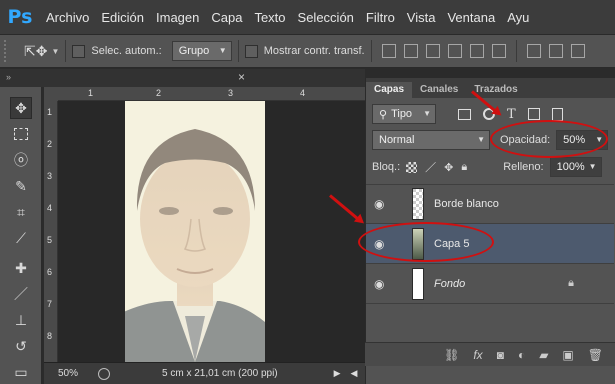  Describe the element at coordinates (476, 51) in the screenshot. I see `align-hcenter-icon` at that location.